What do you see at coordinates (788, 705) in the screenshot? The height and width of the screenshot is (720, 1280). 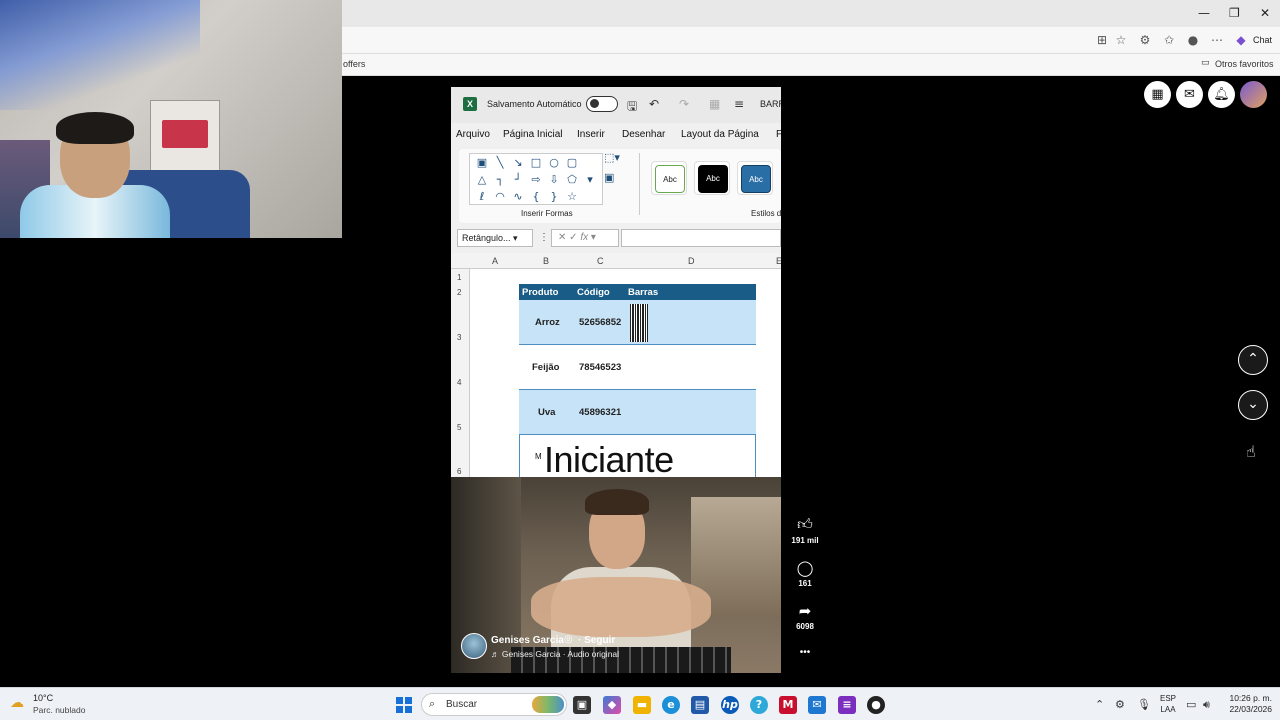 I see `mcafee-icon: M` at bounding box center [788, 705].